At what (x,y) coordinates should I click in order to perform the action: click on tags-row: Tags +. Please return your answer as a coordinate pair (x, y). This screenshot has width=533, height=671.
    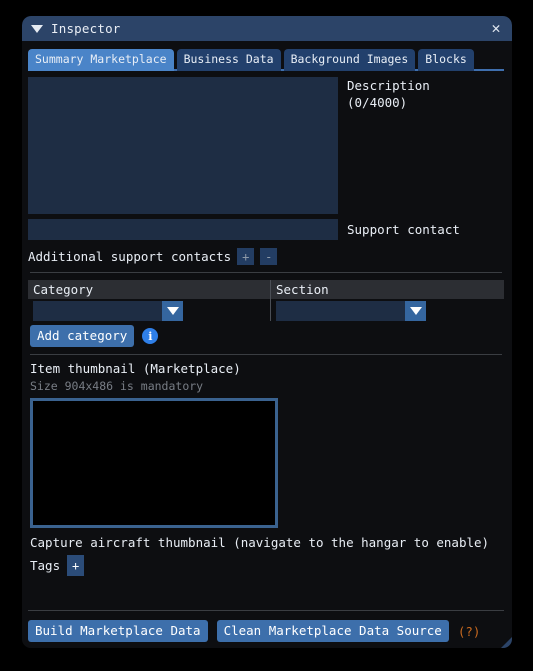
    Looking at the image, I should click on (266, 565).